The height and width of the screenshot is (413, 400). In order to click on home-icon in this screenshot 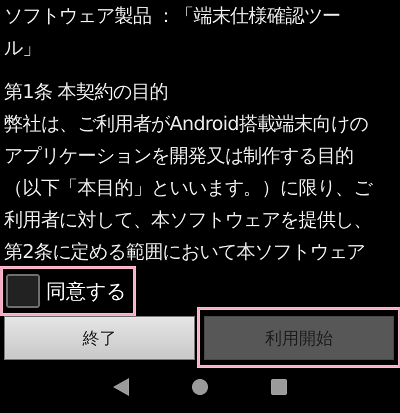, I will do `click(200, 386)`.